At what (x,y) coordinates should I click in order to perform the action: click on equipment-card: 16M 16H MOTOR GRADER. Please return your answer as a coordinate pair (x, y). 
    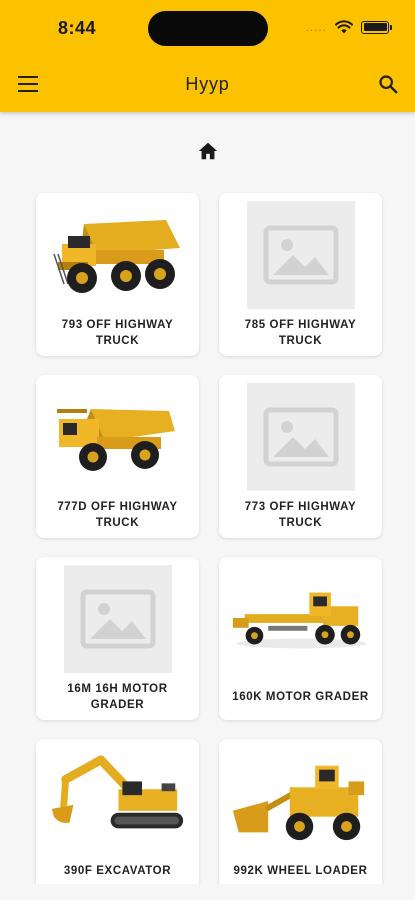
    Looking at the image, I should click on (117, 638).